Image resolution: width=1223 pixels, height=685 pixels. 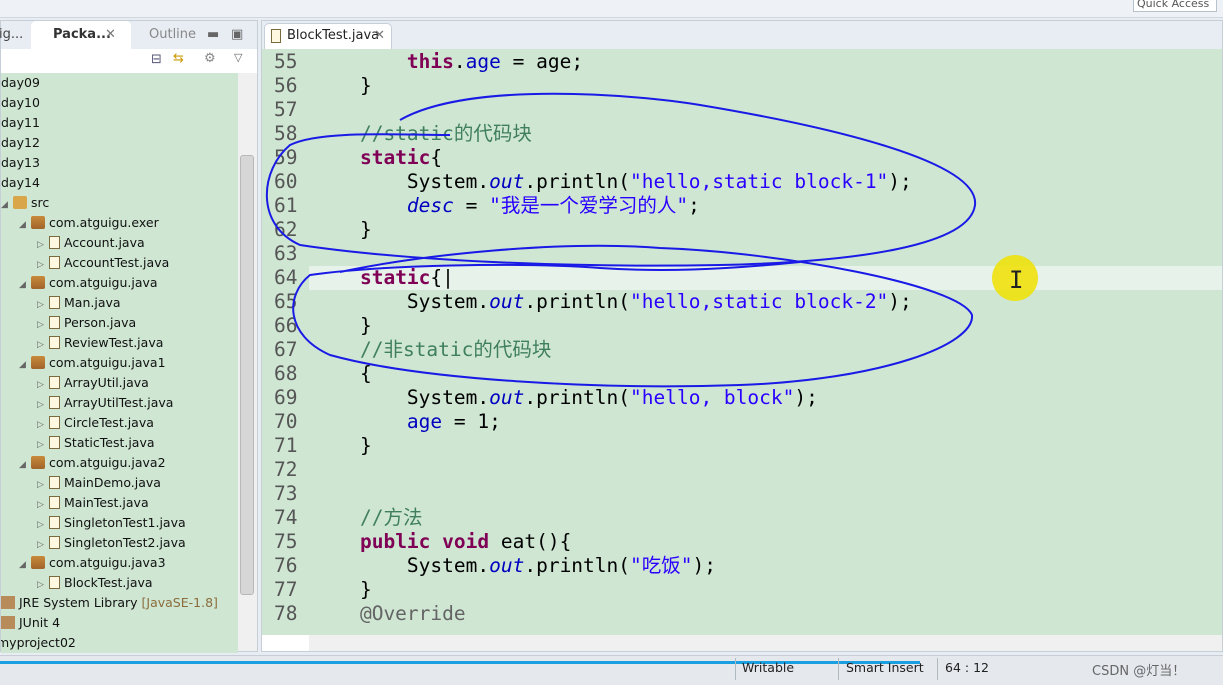 I want to click on tree-item: ▷ ReviewTest.java, so click(x=100, y=343).